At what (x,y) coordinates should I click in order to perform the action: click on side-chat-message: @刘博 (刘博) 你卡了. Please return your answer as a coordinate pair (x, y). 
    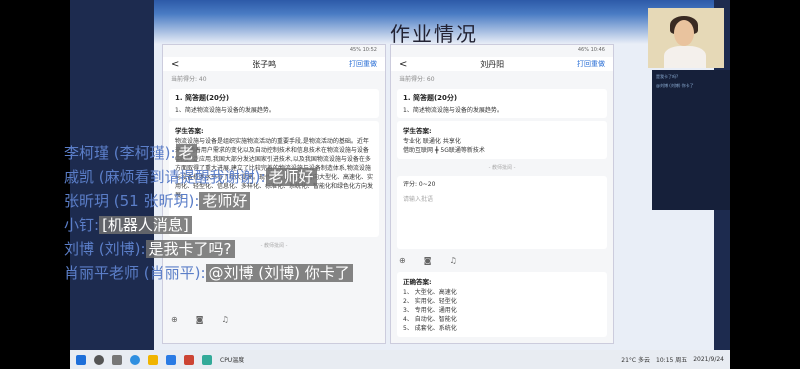
    Looking at the image, I should click on (675, 85).